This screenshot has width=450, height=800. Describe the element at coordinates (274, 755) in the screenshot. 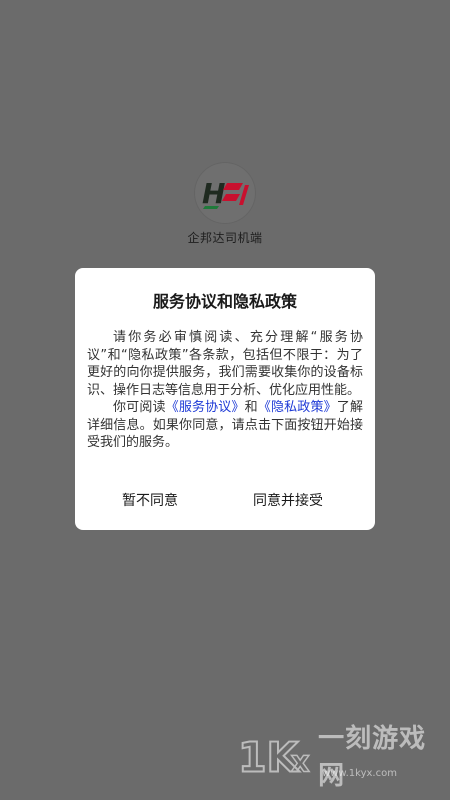

I see `watermark-logo-icon: 1K x` at that location.